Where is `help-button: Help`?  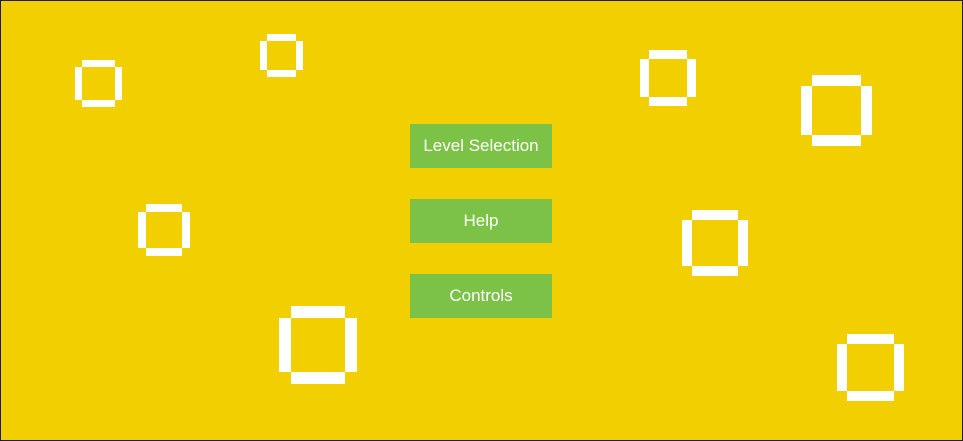 help-button: Help is located at coordinates (481, 221).